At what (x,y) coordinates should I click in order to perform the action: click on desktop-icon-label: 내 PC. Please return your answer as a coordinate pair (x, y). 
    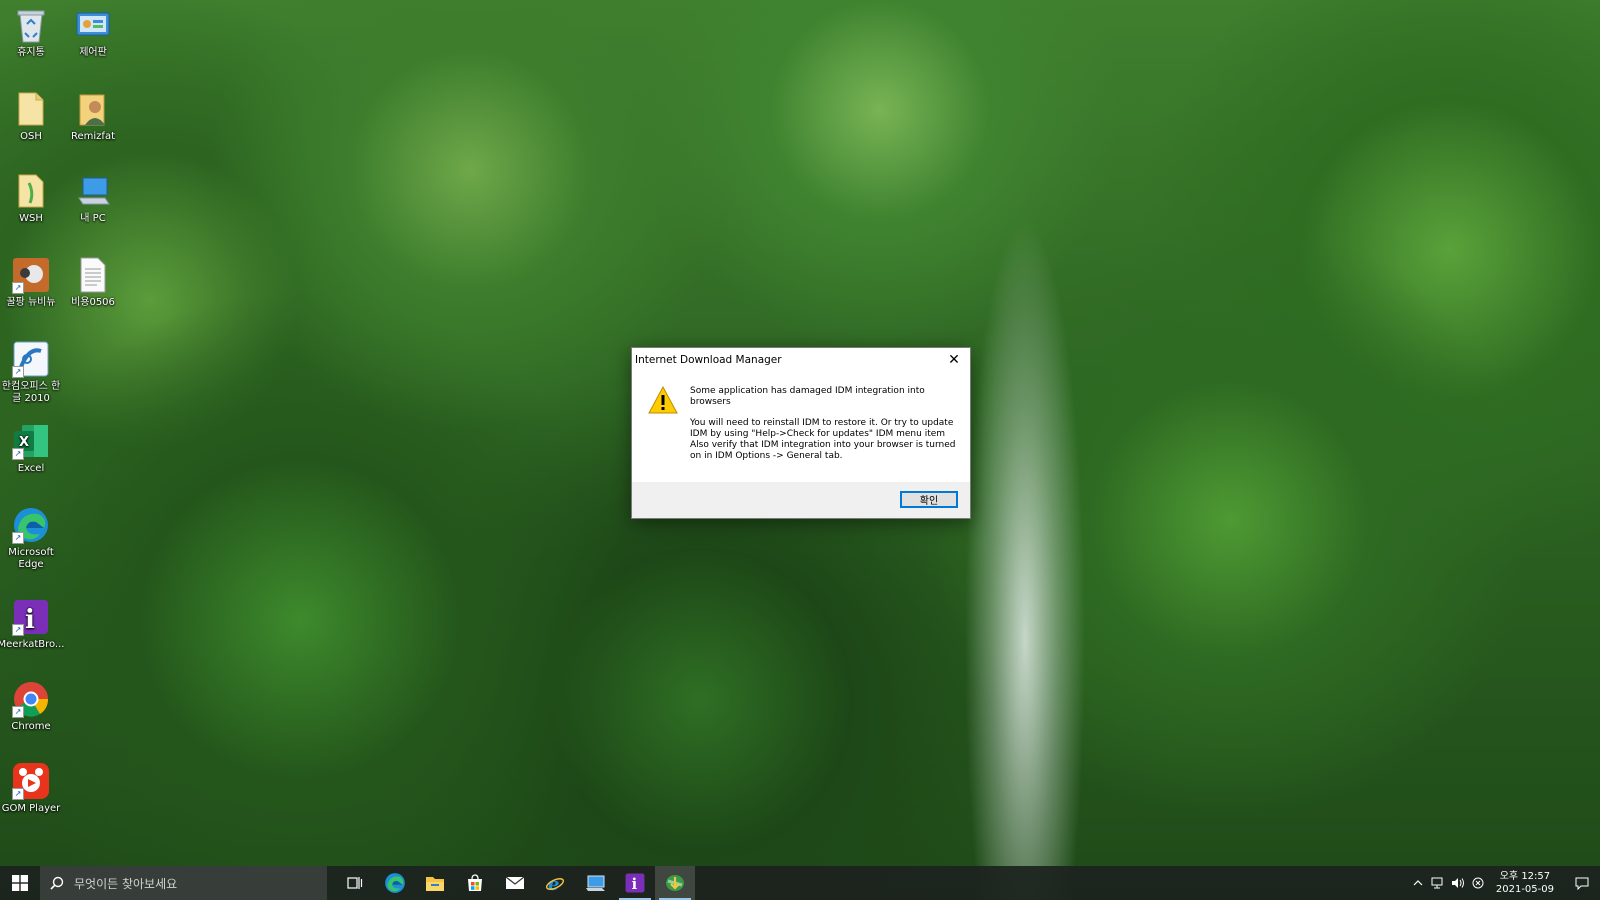
    Looking at the image, I should click on (93, 218).